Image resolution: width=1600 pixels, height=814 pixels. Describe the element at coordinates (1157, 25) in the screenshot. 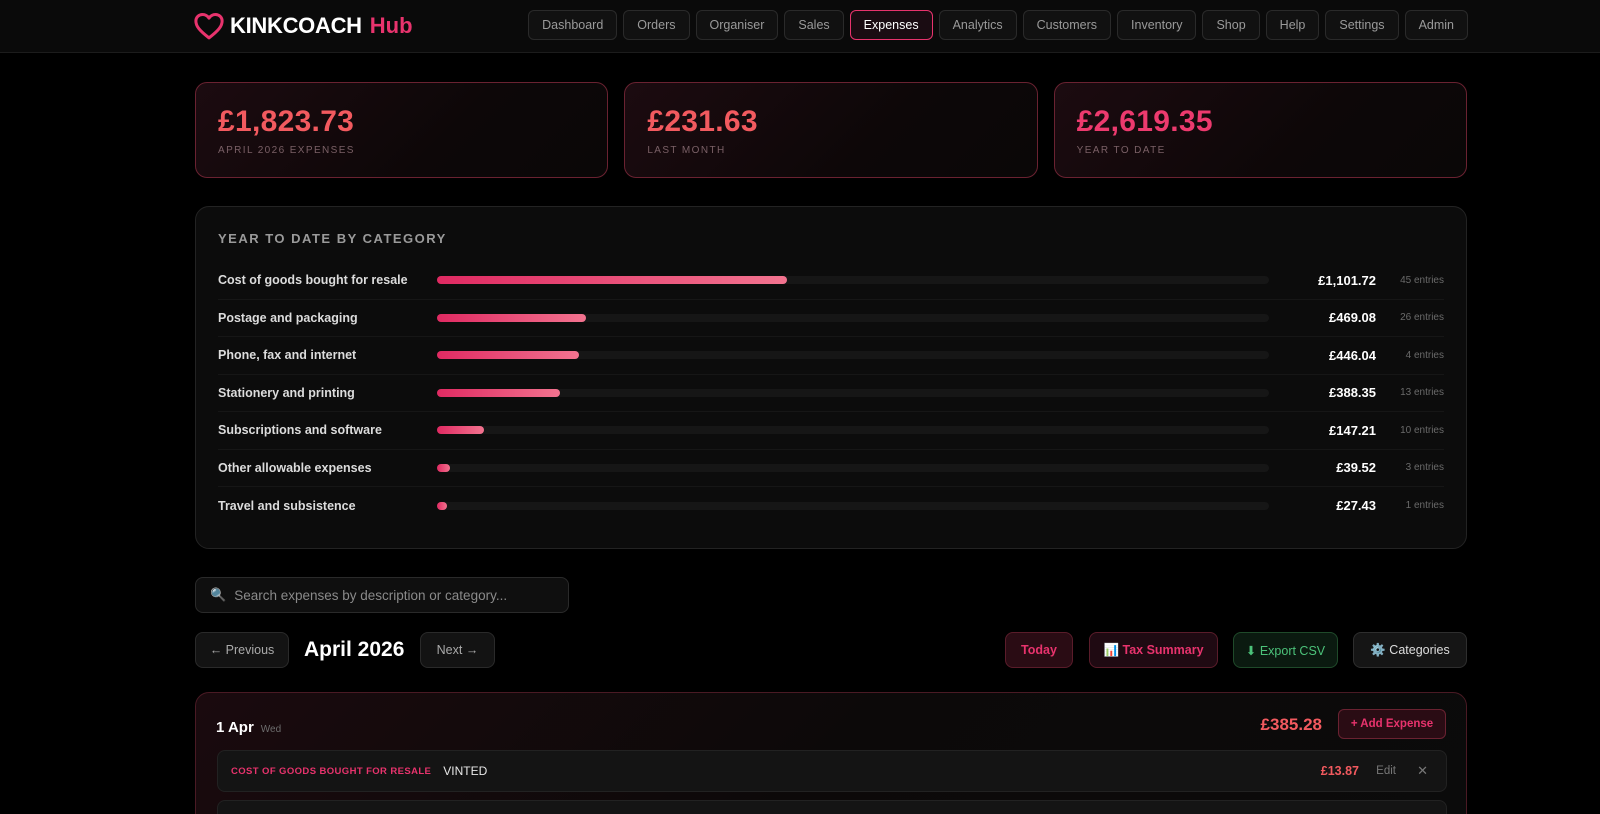

I see `nav-inventory: Inventory` at that location.